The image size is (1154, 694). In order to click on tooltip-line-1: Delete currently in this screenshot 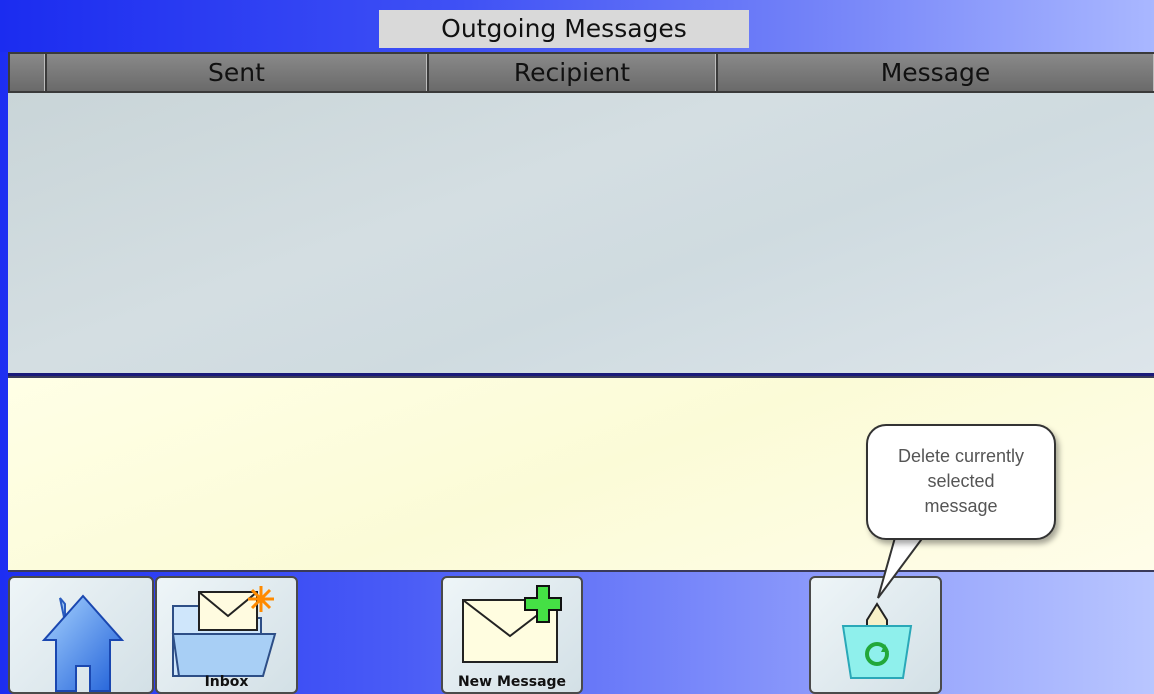, I will do `click(961, 456)`.